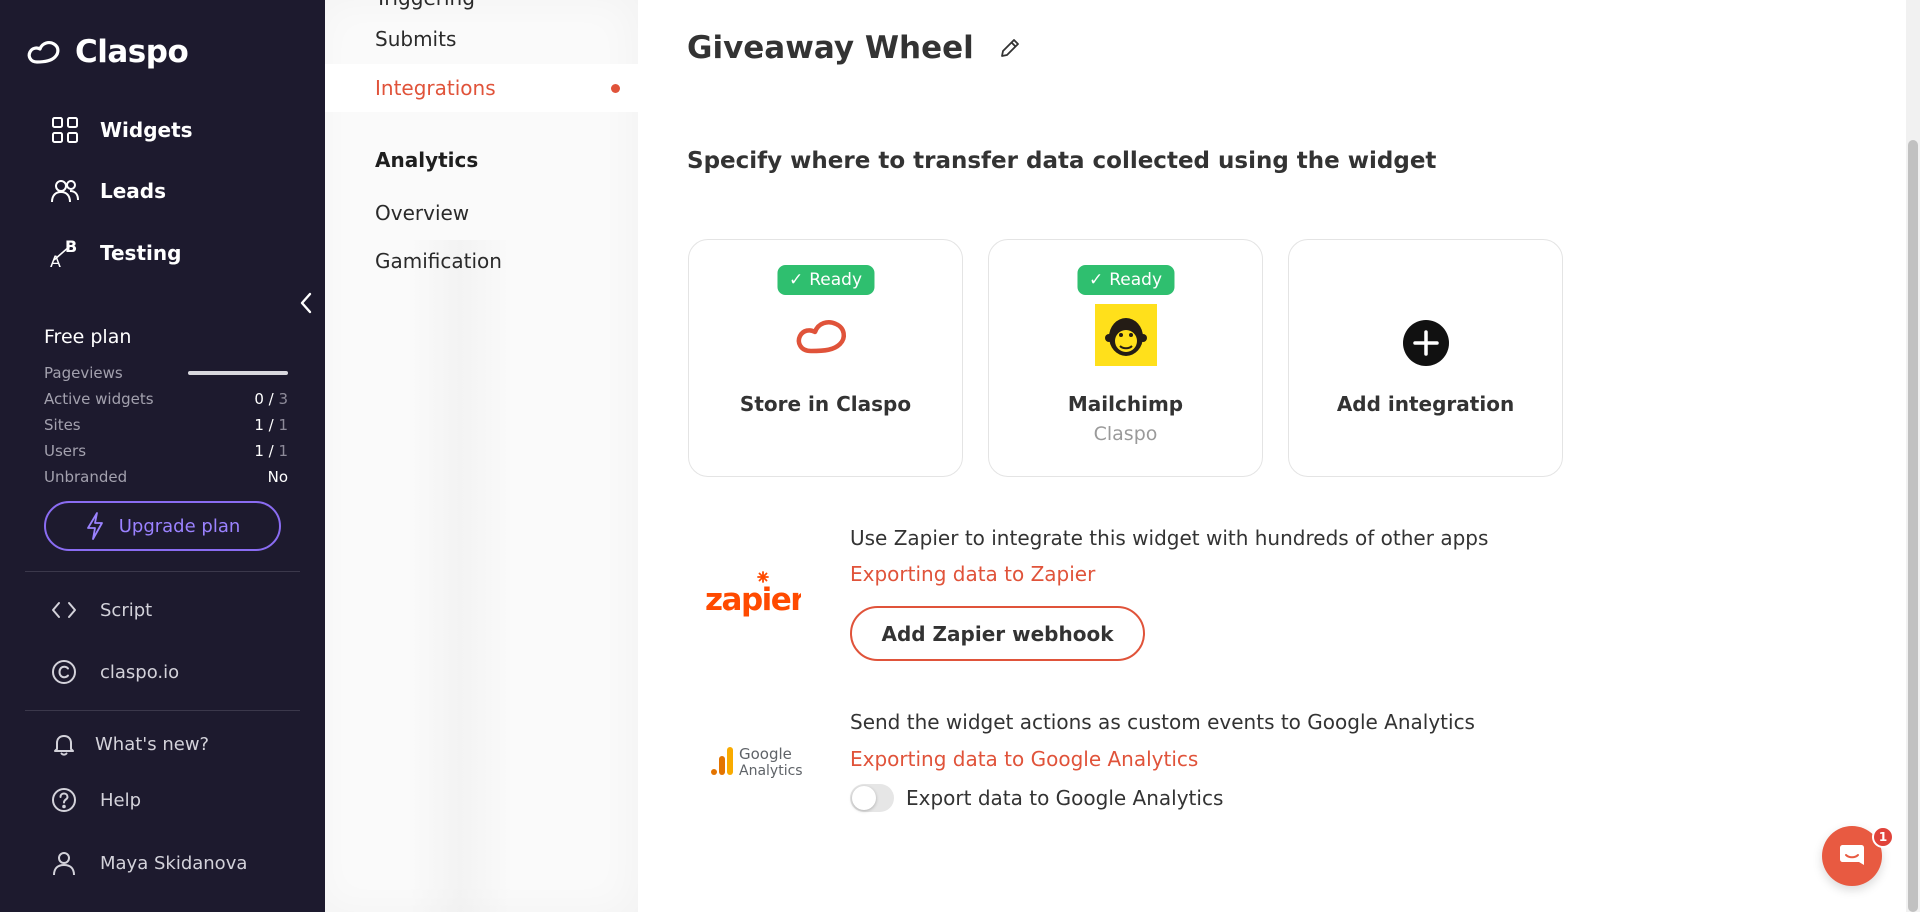 The width and height of the screenshot is (1920, 912). I want to click on subnav-item-submits: Submits, so click(415, 39).